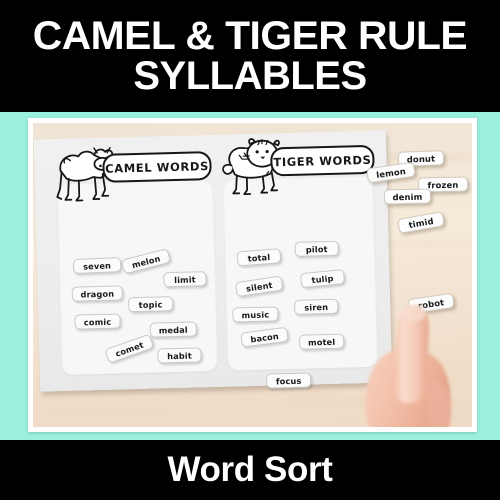 This screenshot has width=500, height=500. I want to click on word-card: robot, so click(431, 303).